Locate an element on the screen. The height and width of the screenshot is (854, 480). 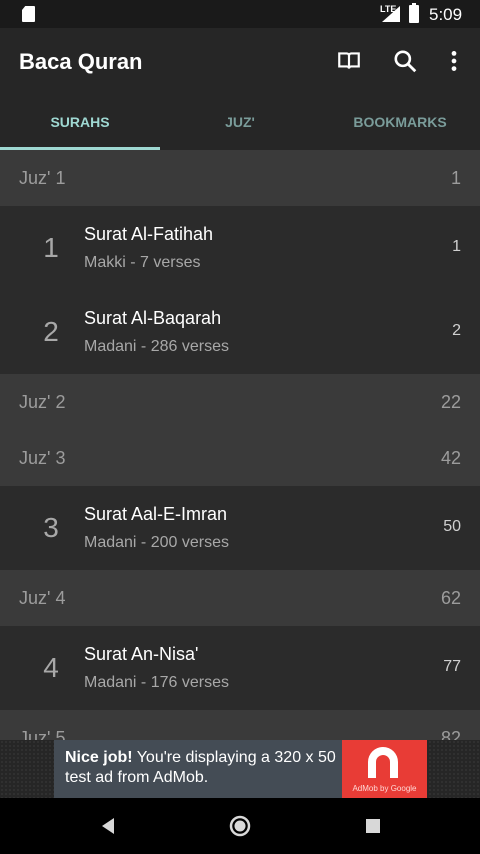
juz-label: Juz' 4 is located at coordinates (42, 598).